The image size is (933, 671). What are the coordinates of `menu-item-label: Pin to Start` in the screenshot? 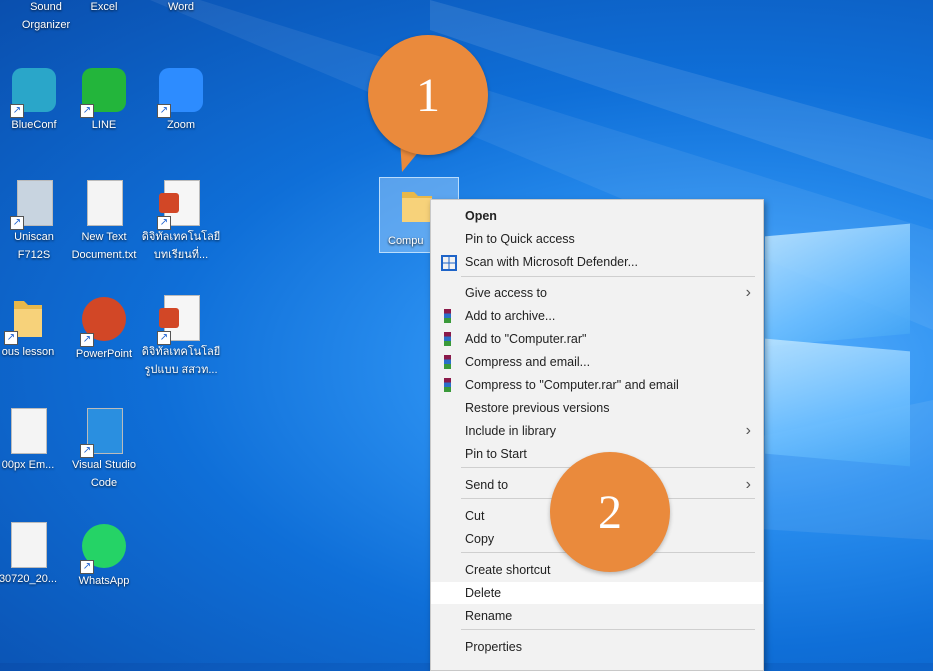 It's located at (496, 454).